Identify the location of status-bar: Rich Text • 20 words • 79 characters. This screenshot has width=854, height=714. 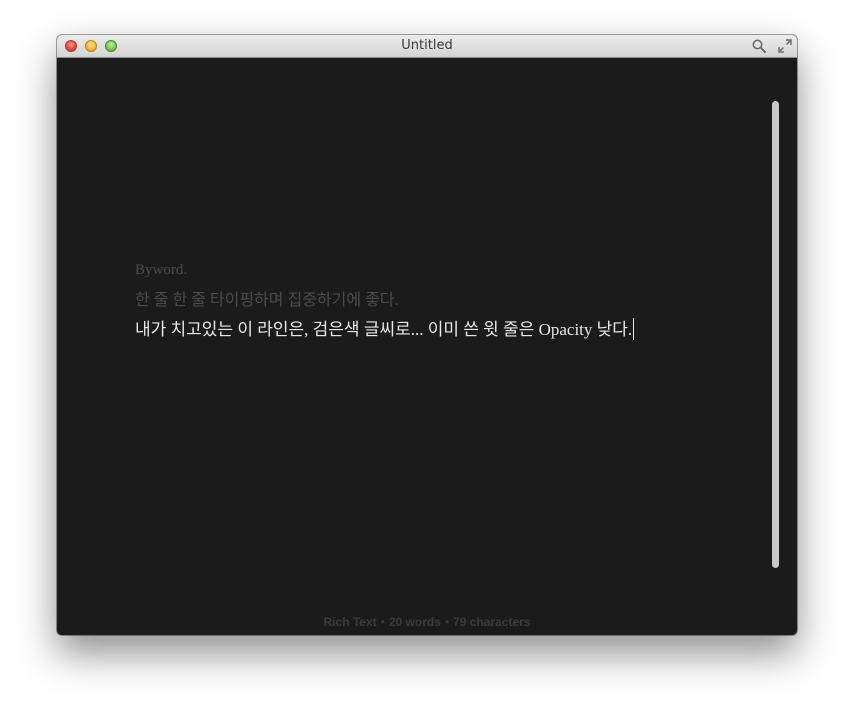
(427, 622).